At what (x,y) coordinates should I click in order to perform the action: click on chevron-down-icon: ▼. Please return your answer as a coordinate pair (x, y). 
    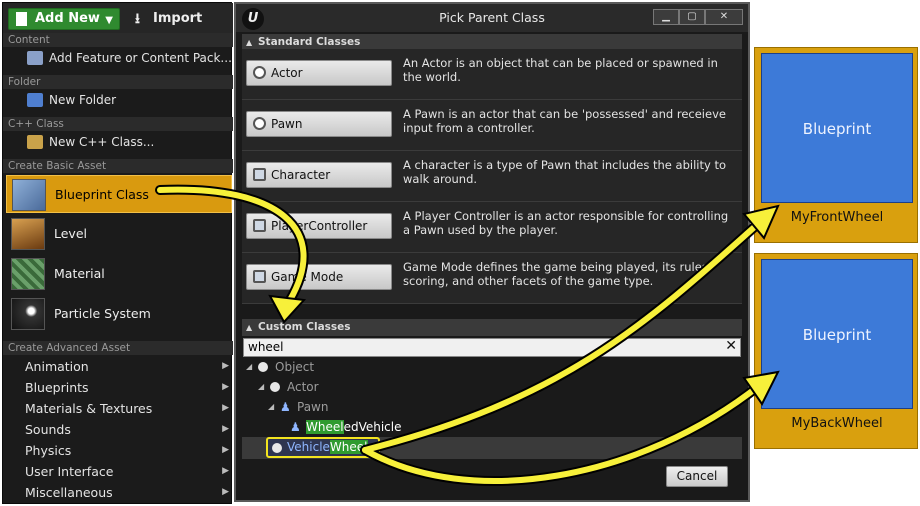
    Looking at the image, I should click on (109, 20).